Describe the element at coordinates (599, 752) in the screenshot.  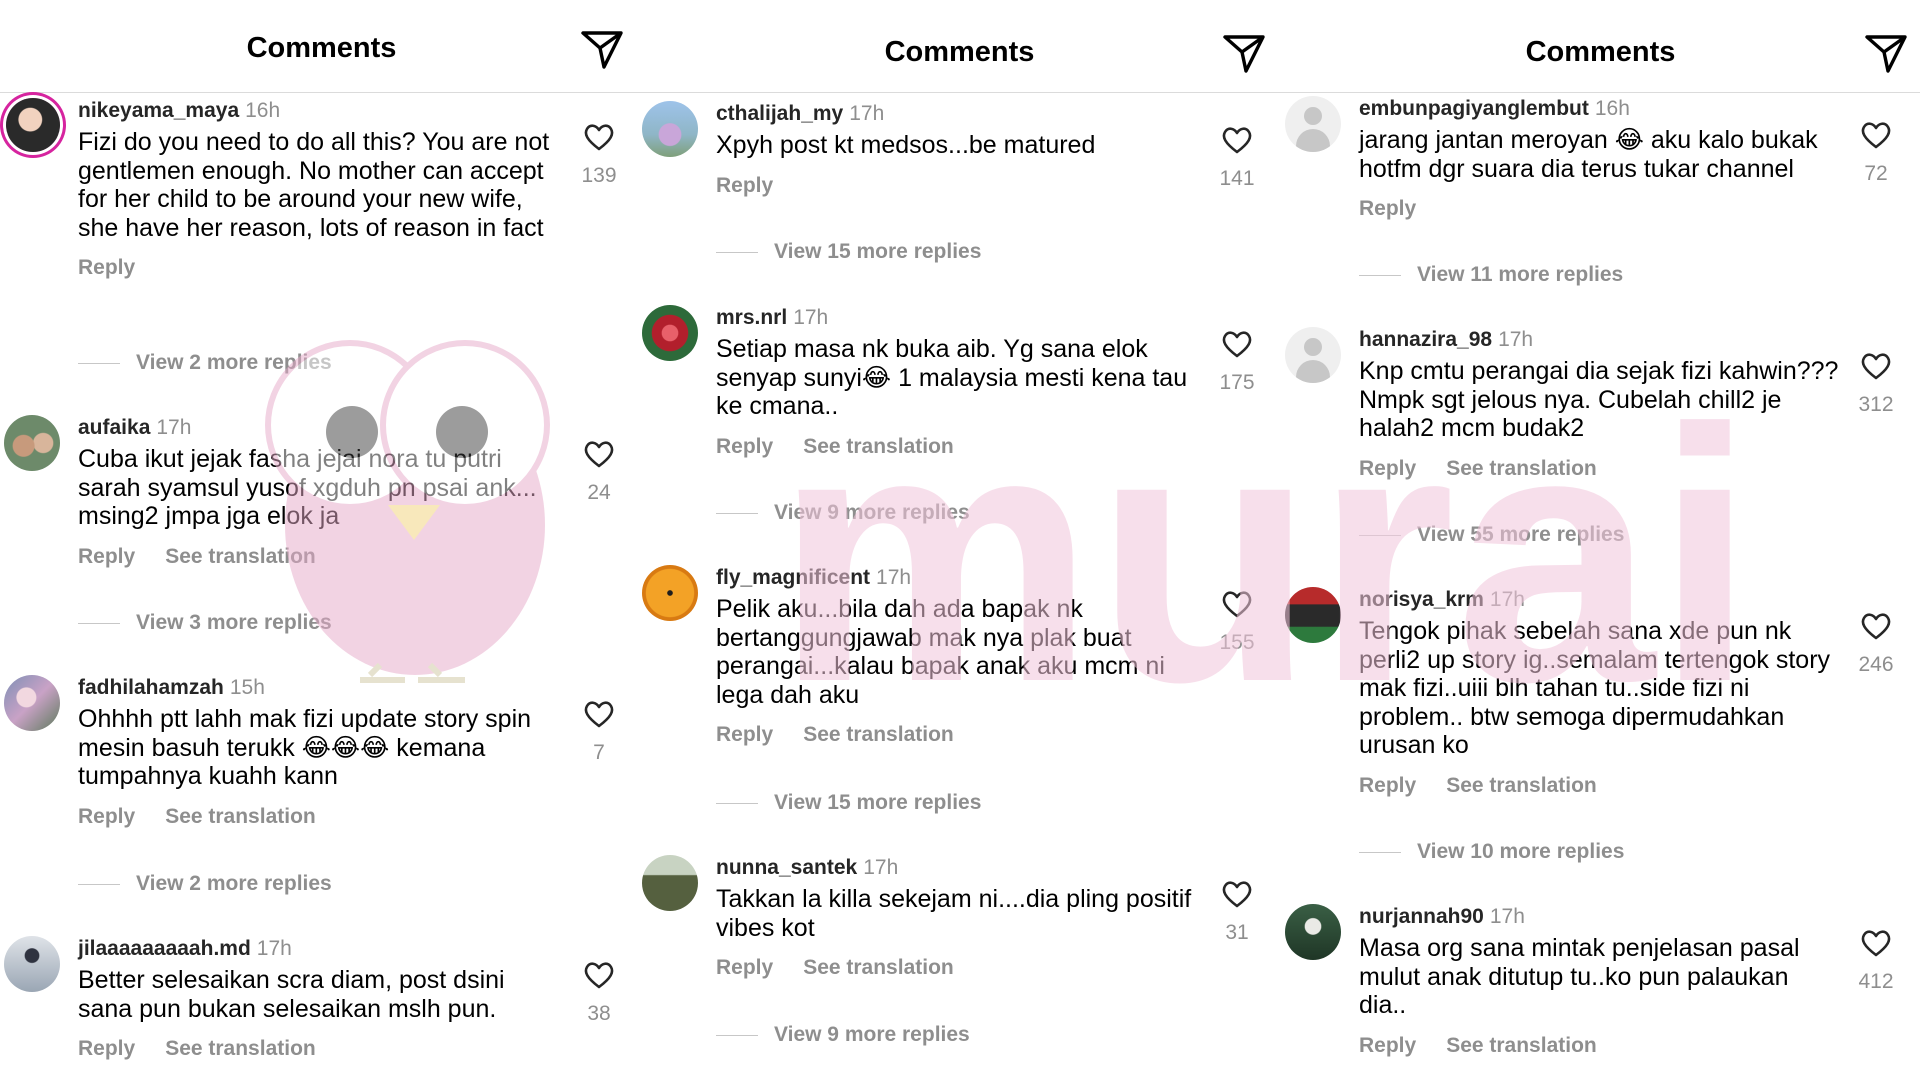
I see `like-count: 7` at that location.